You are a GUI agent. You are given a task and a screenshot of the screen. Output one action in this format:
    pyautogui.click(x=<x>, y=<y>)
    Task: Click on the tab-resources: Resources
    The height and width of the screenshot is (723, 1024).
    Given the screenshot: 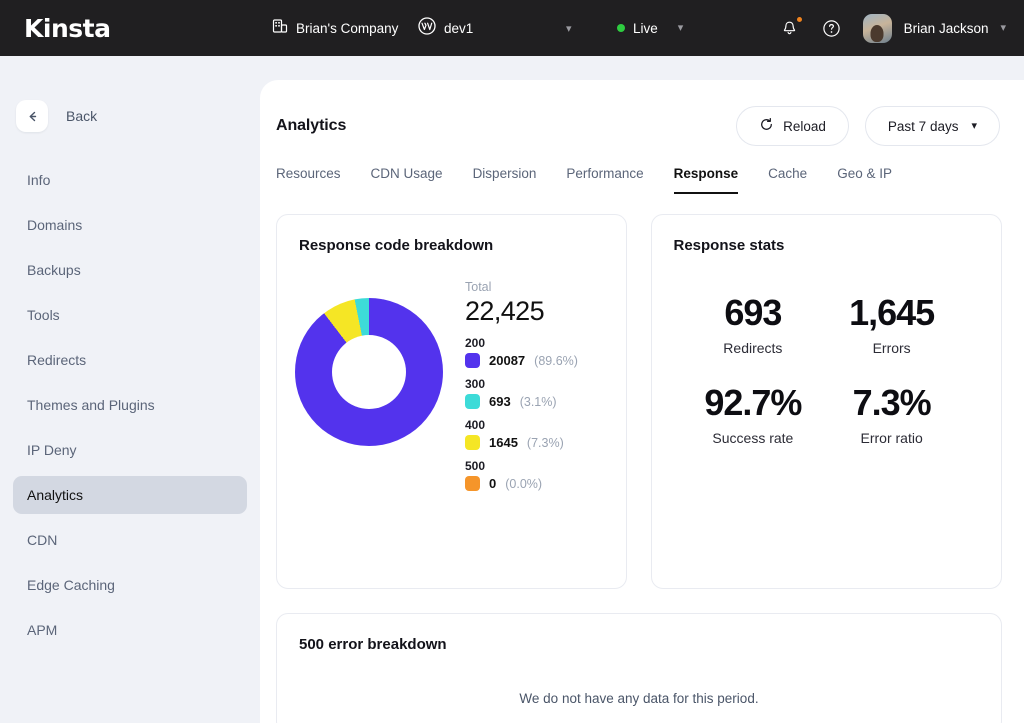 What is the action you would take?
    pyautogui.click(x=308, y=180)
    